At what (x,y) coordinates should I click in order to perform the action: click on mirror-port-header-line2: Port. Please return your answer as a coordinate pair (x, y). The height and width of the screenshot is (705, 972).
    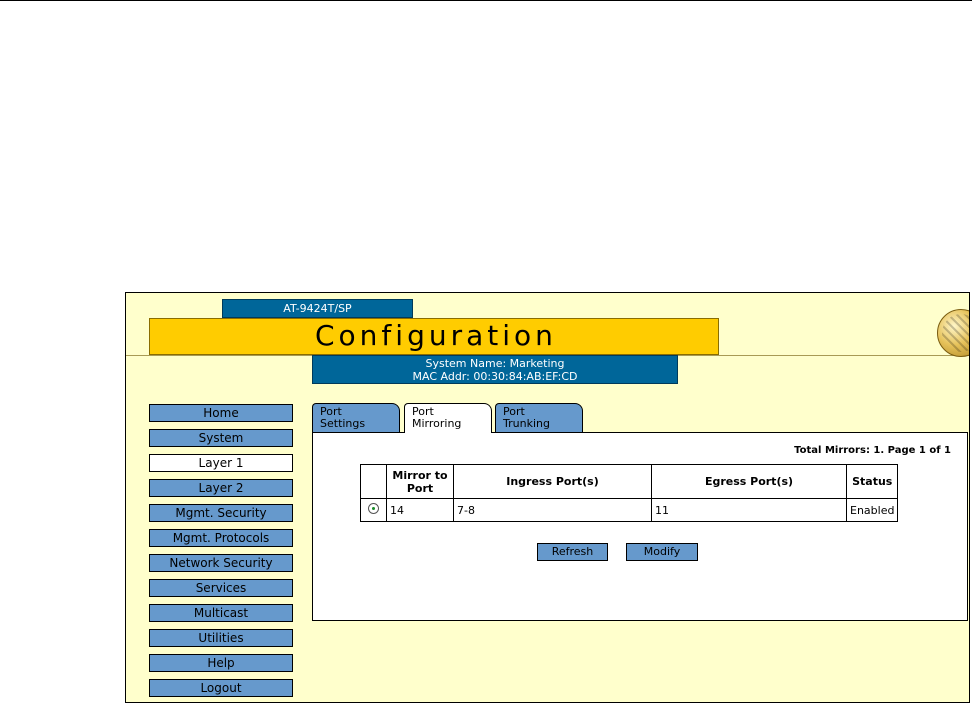
    Looking at the image, I should click on (420, 488).